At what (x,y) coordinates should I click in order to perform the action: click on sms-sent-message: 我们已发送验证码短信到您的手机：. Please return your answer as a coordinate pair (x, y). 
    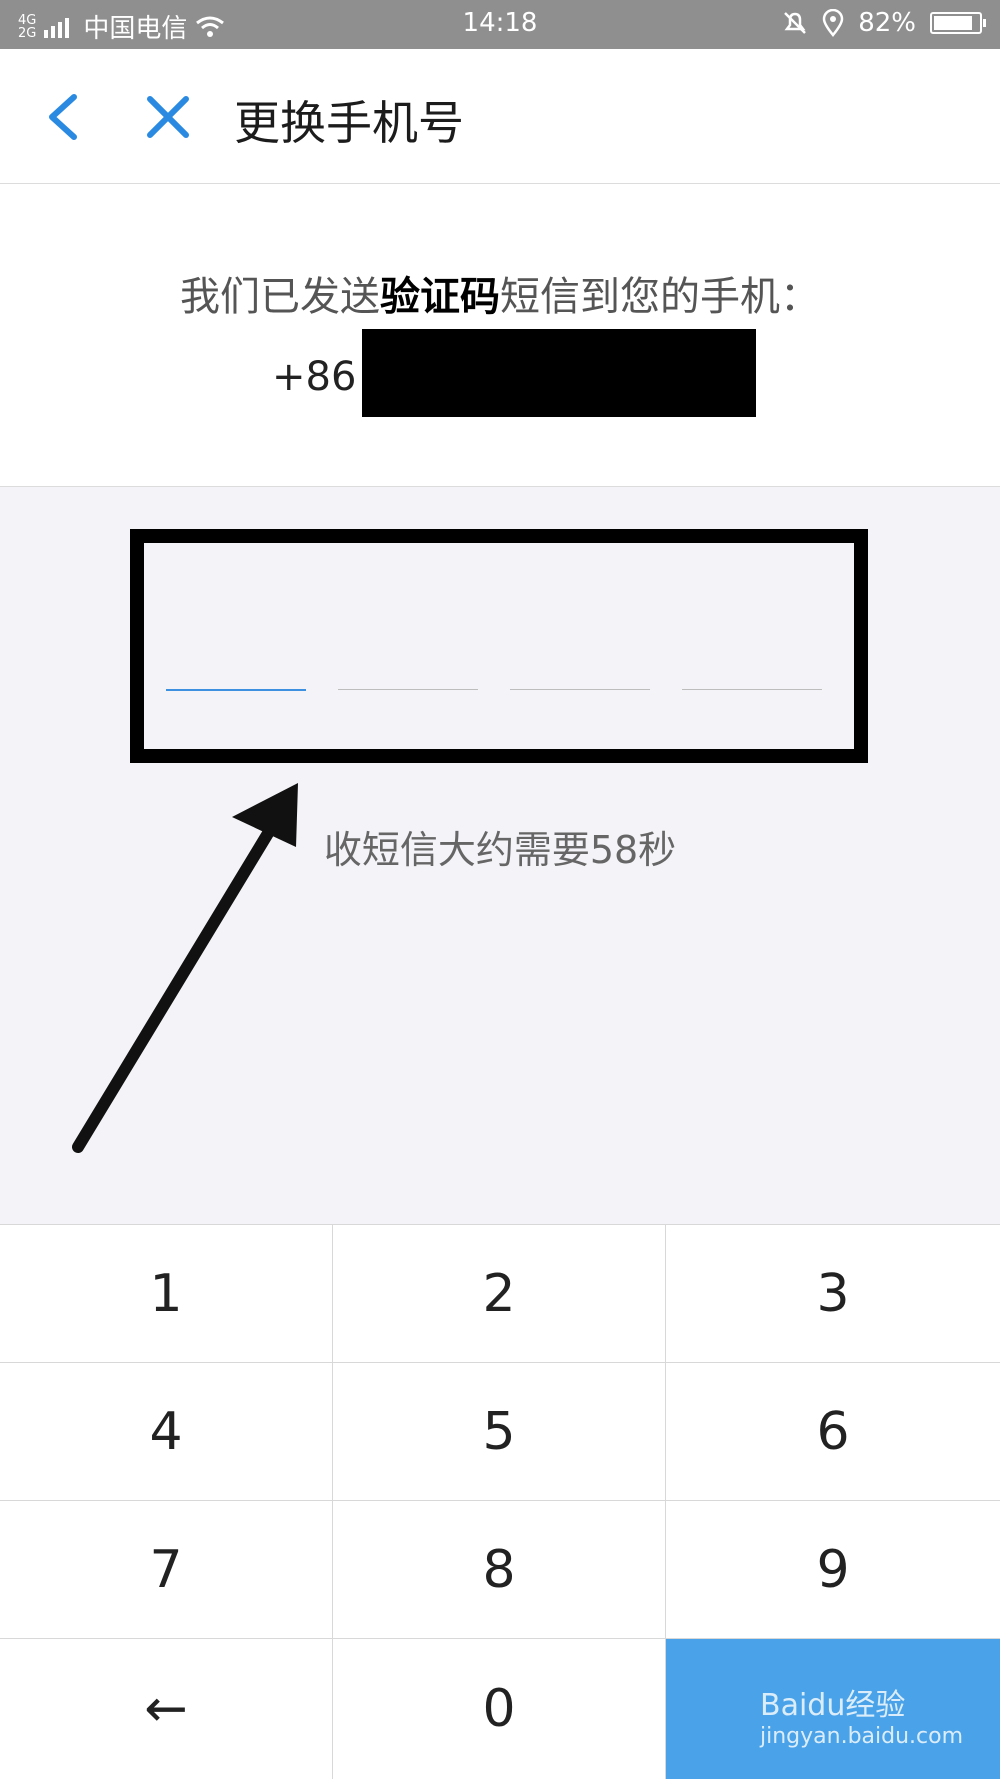
    Looking at the image, I should click on (500, 293).